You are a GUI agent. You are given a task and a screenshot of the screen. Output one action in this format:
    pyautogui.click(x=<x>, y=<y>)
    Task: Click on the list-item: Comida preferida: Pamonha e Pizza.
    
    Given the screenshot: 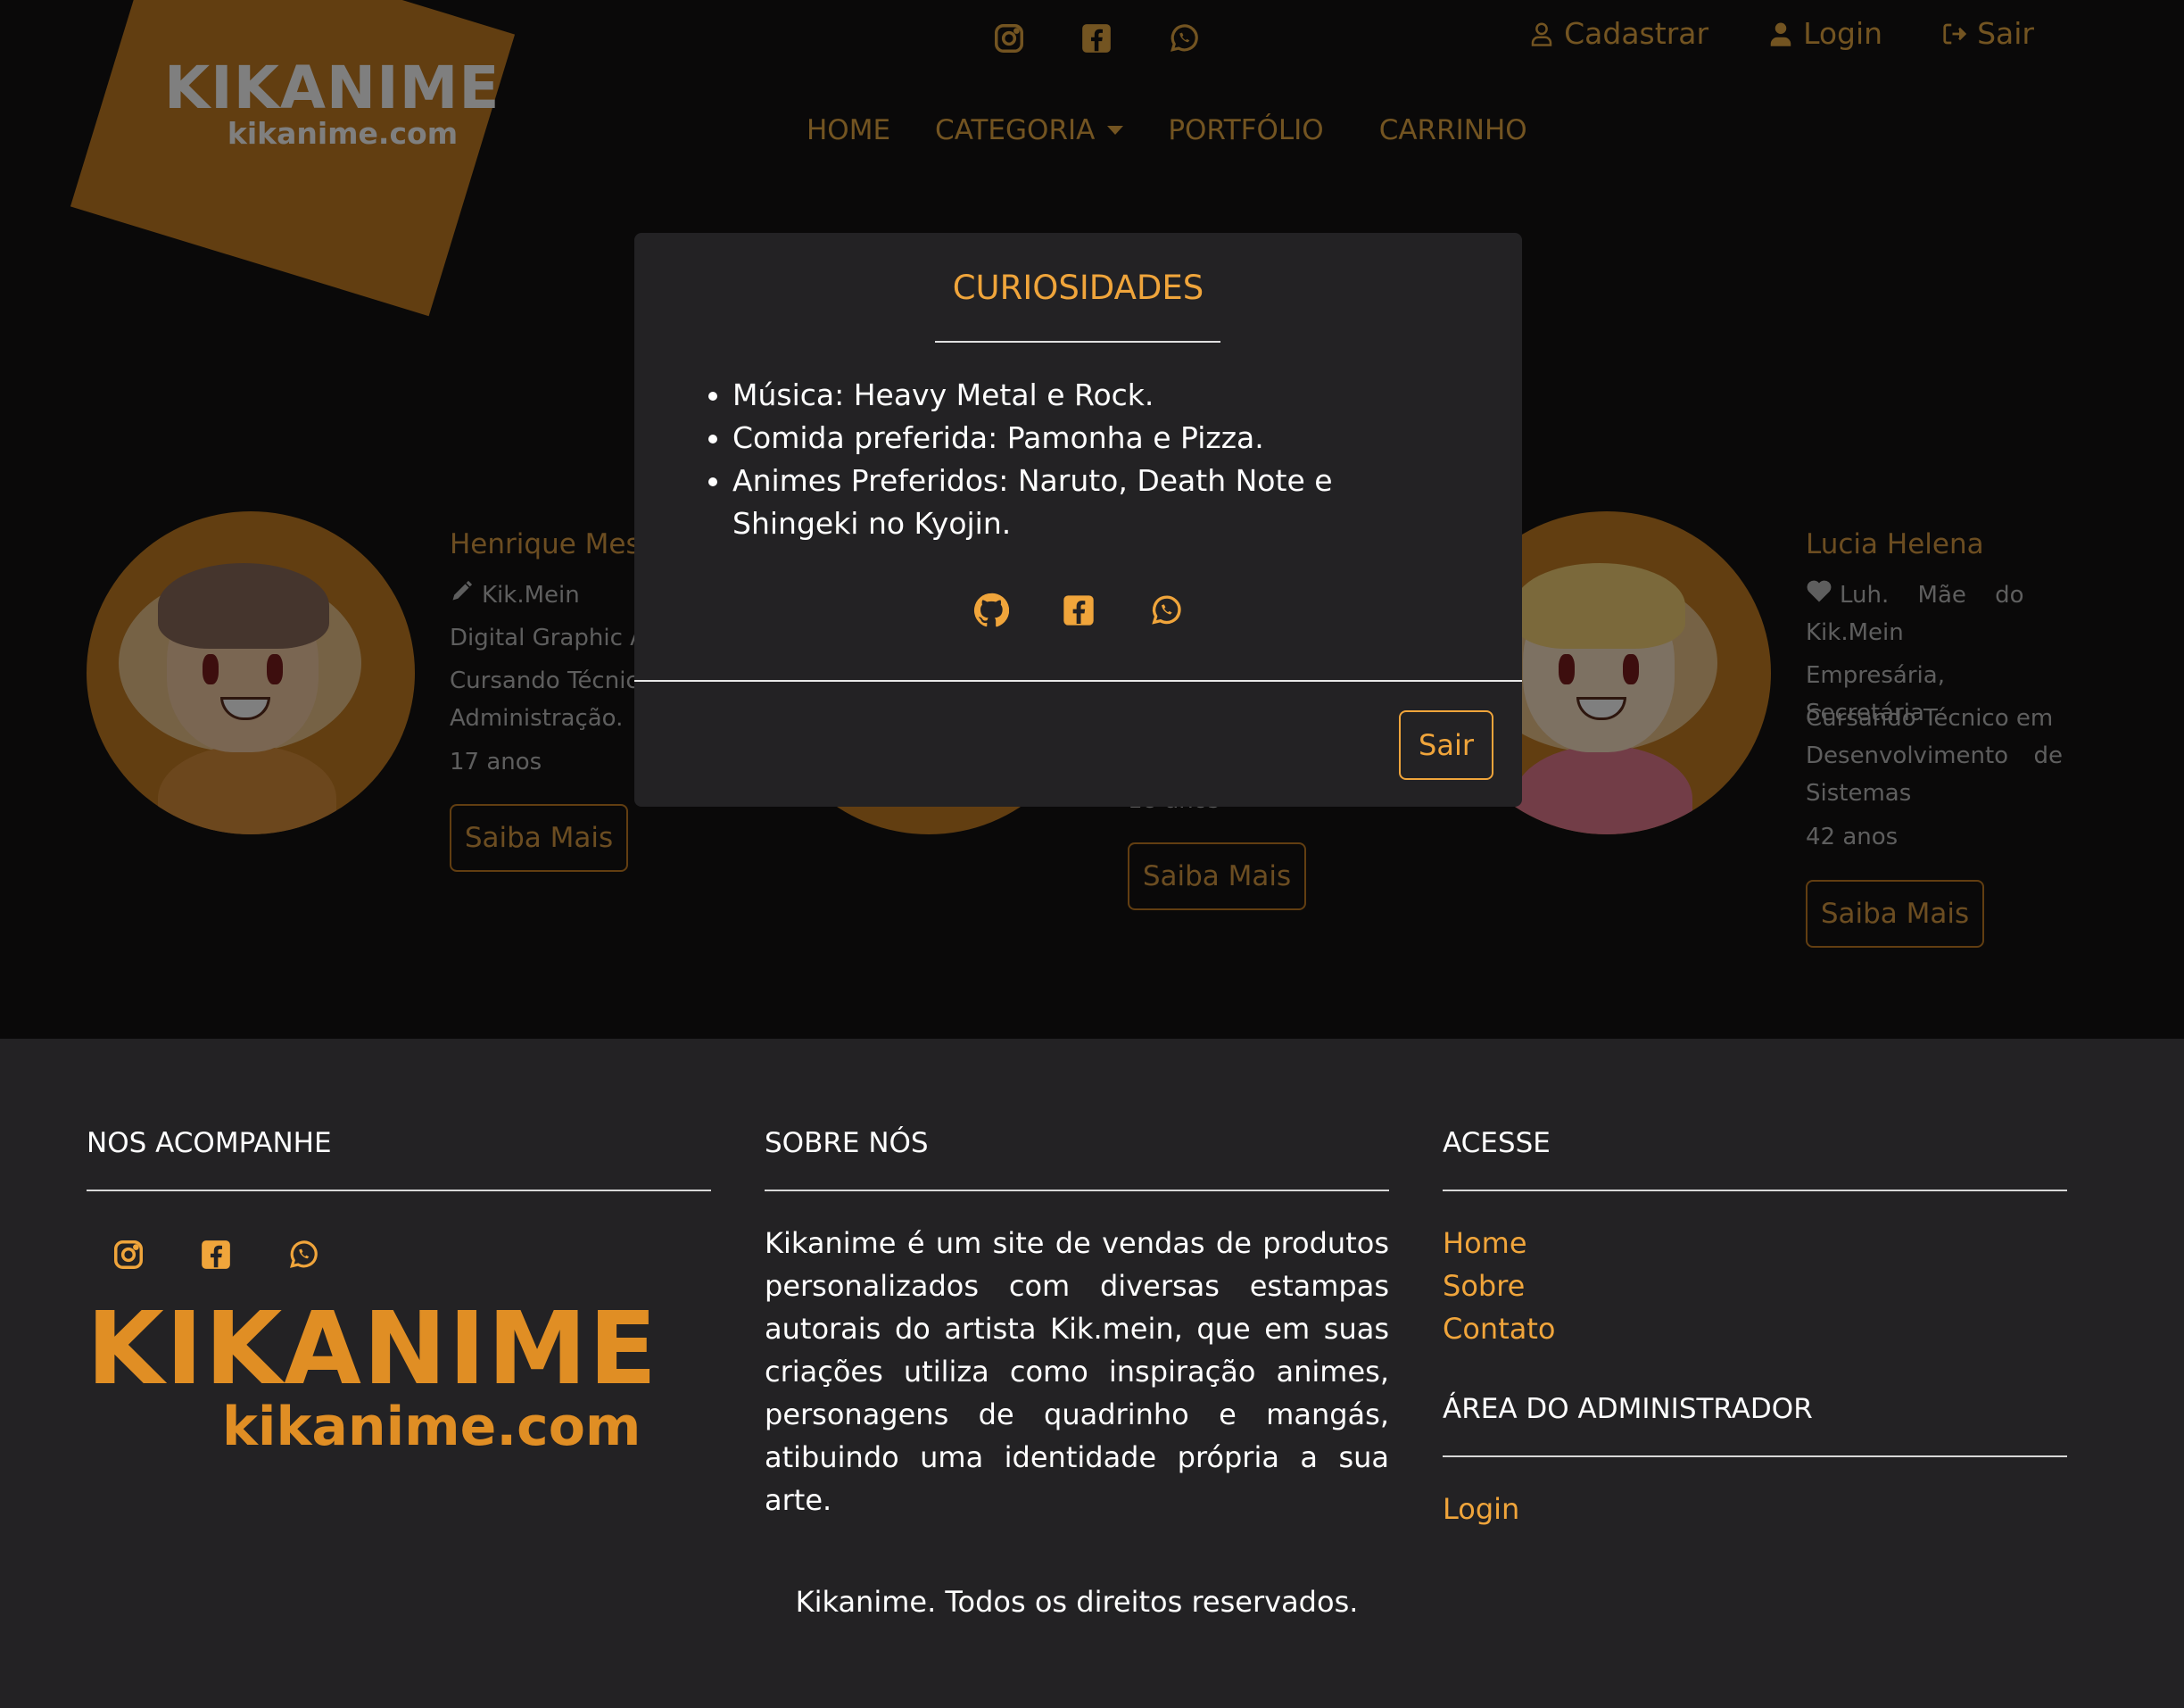 What is the action you would take?
    pyautogui.click(x=1089, y=438)
    